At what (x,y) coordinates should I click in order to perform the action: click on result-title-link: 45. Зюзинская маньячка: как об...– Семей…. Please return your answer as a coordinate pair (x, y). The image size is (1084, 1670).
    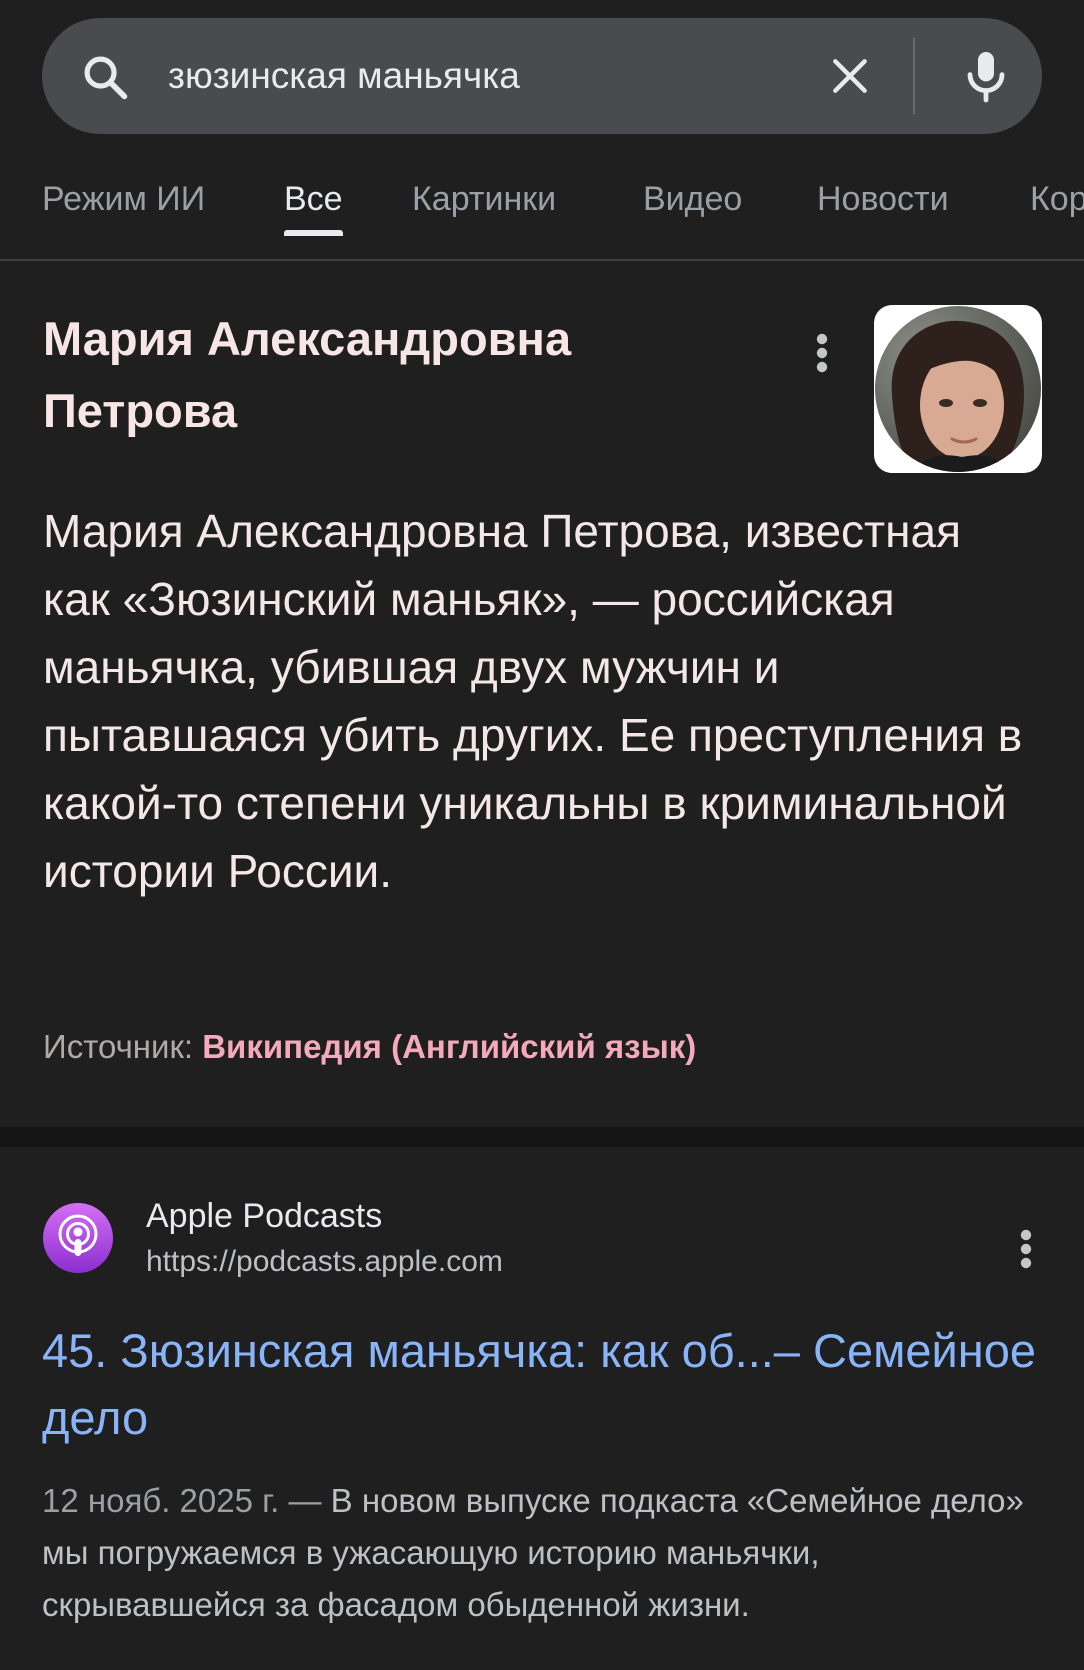
    Looking at the image, I should click on (542, 1384).